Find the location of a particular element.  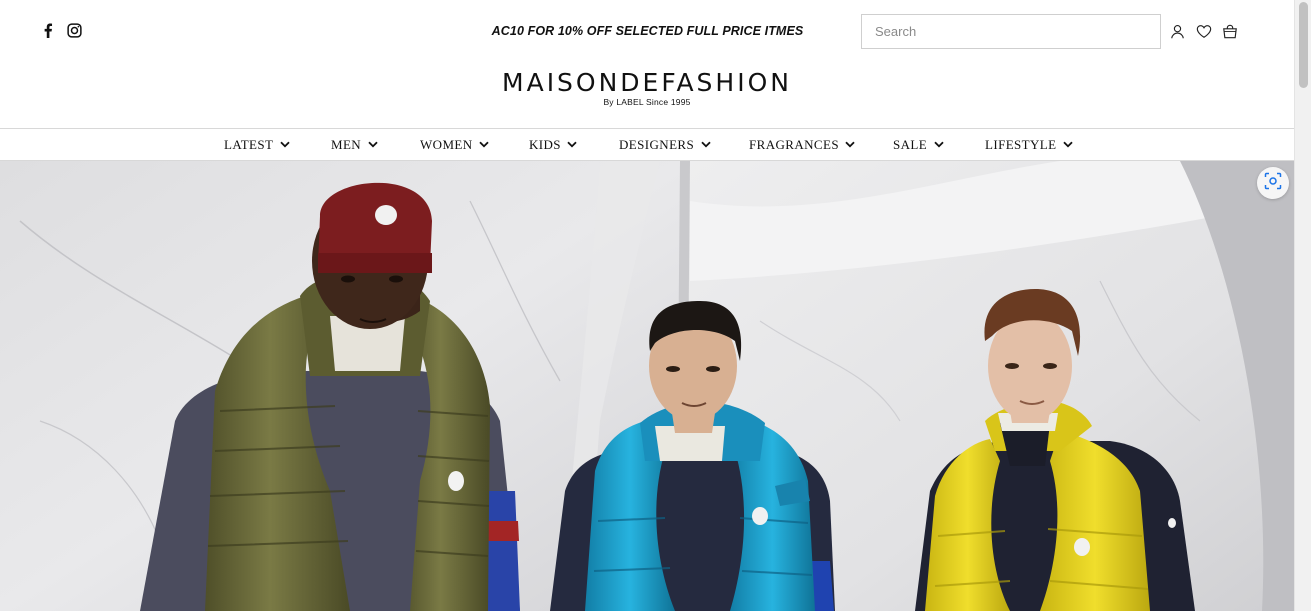

nav-item-kids: KIDS is located at coordinates (553, 144).